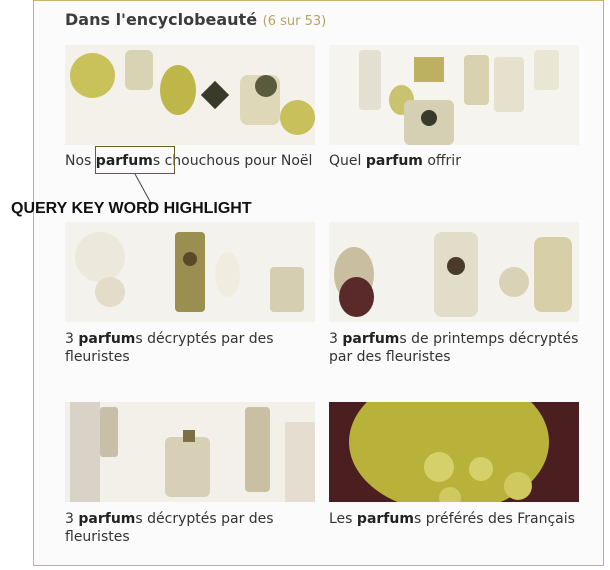  What do you see at coordinates (190, 348) in the screenshot?
I see `article-title-3: 3 parfums décryptés par des fleuristes` at bounding box center [190, 348].